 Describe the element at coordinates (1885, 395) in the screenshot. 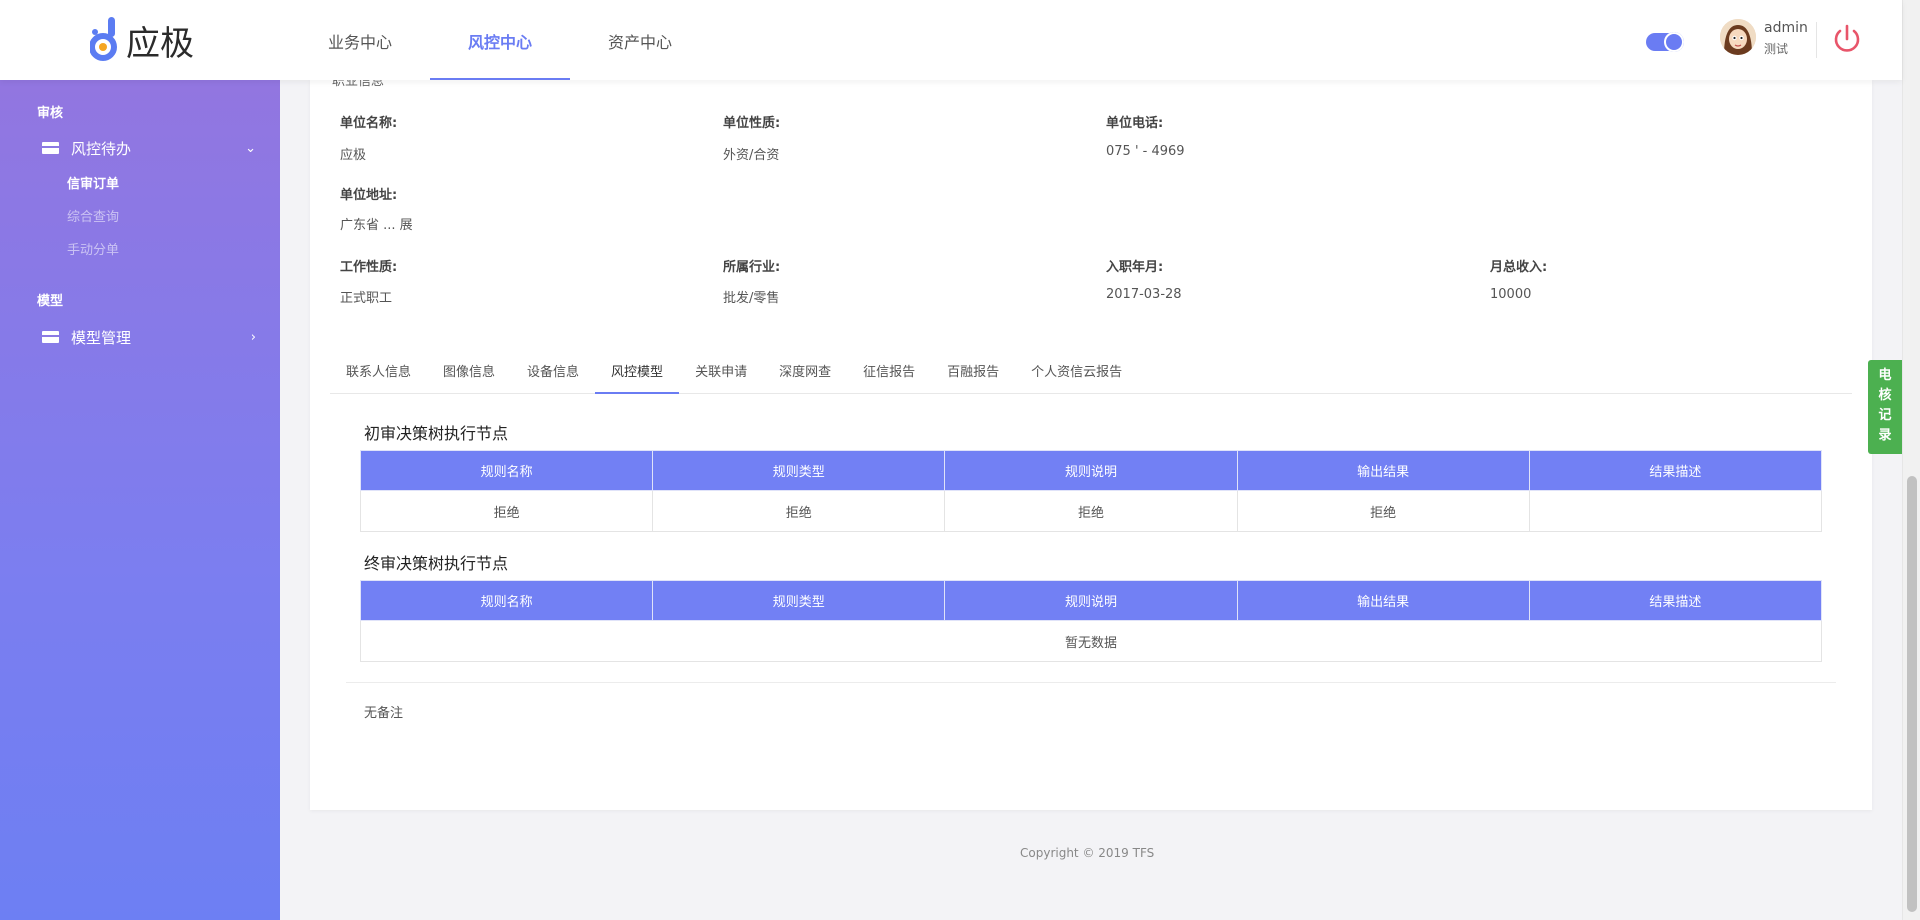

I see `float-tab-char: 核` at that location.